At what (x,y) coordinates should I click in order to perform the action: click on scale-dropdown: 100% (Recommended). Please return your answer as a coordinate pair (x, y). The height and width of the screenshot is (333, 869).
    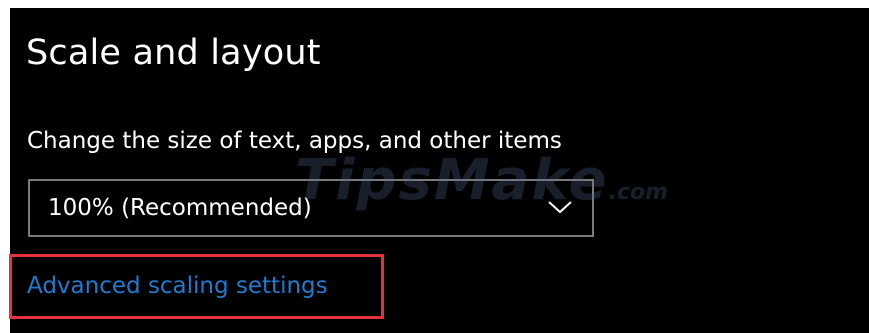
    Looking at the image, I should click on (311, 208).